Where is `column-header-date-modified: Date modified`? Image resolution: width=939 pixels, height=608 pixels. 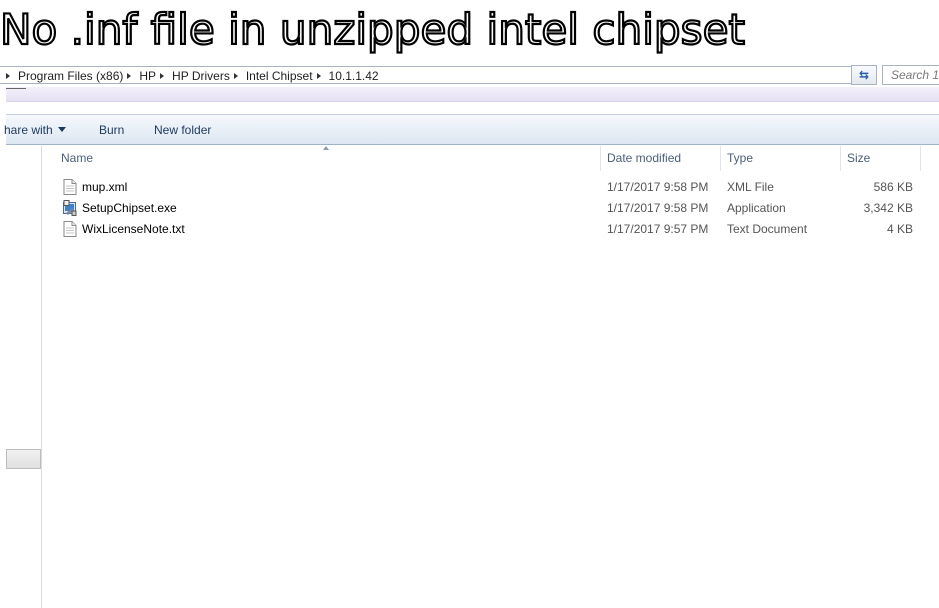 column-header-date-modified: Date modified is located at coordinates (661, 158).